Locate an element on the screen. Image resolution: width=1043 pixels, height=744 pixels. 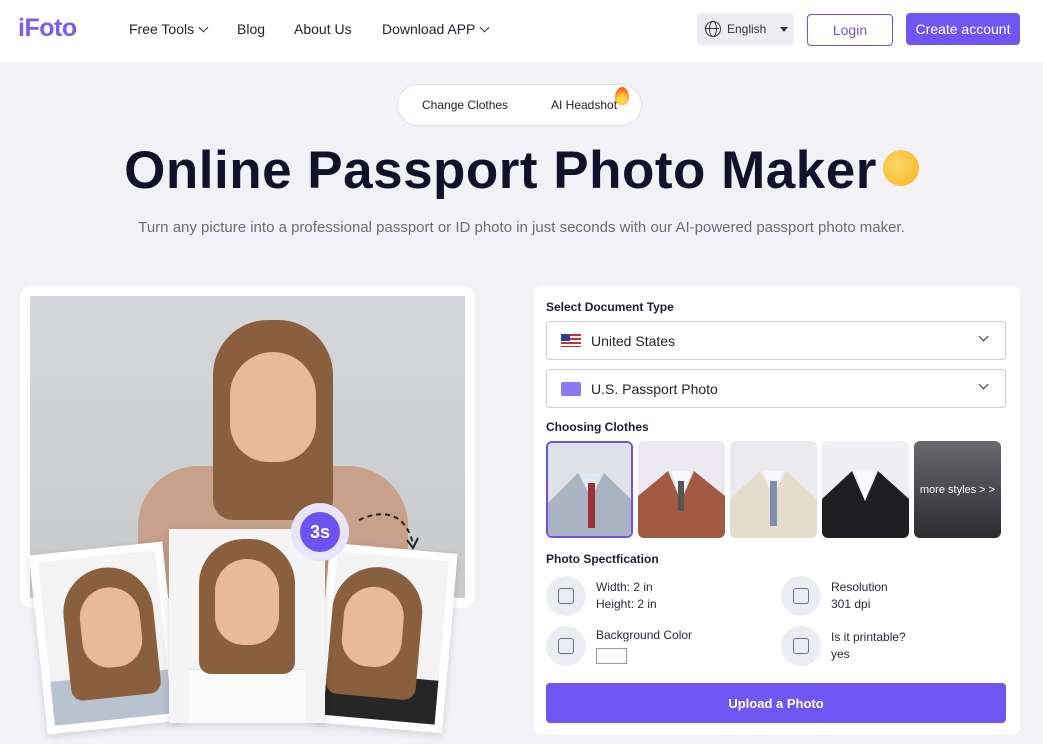
page-title-text: Online Passport Photo Maker is located at coordinates (500, 170).